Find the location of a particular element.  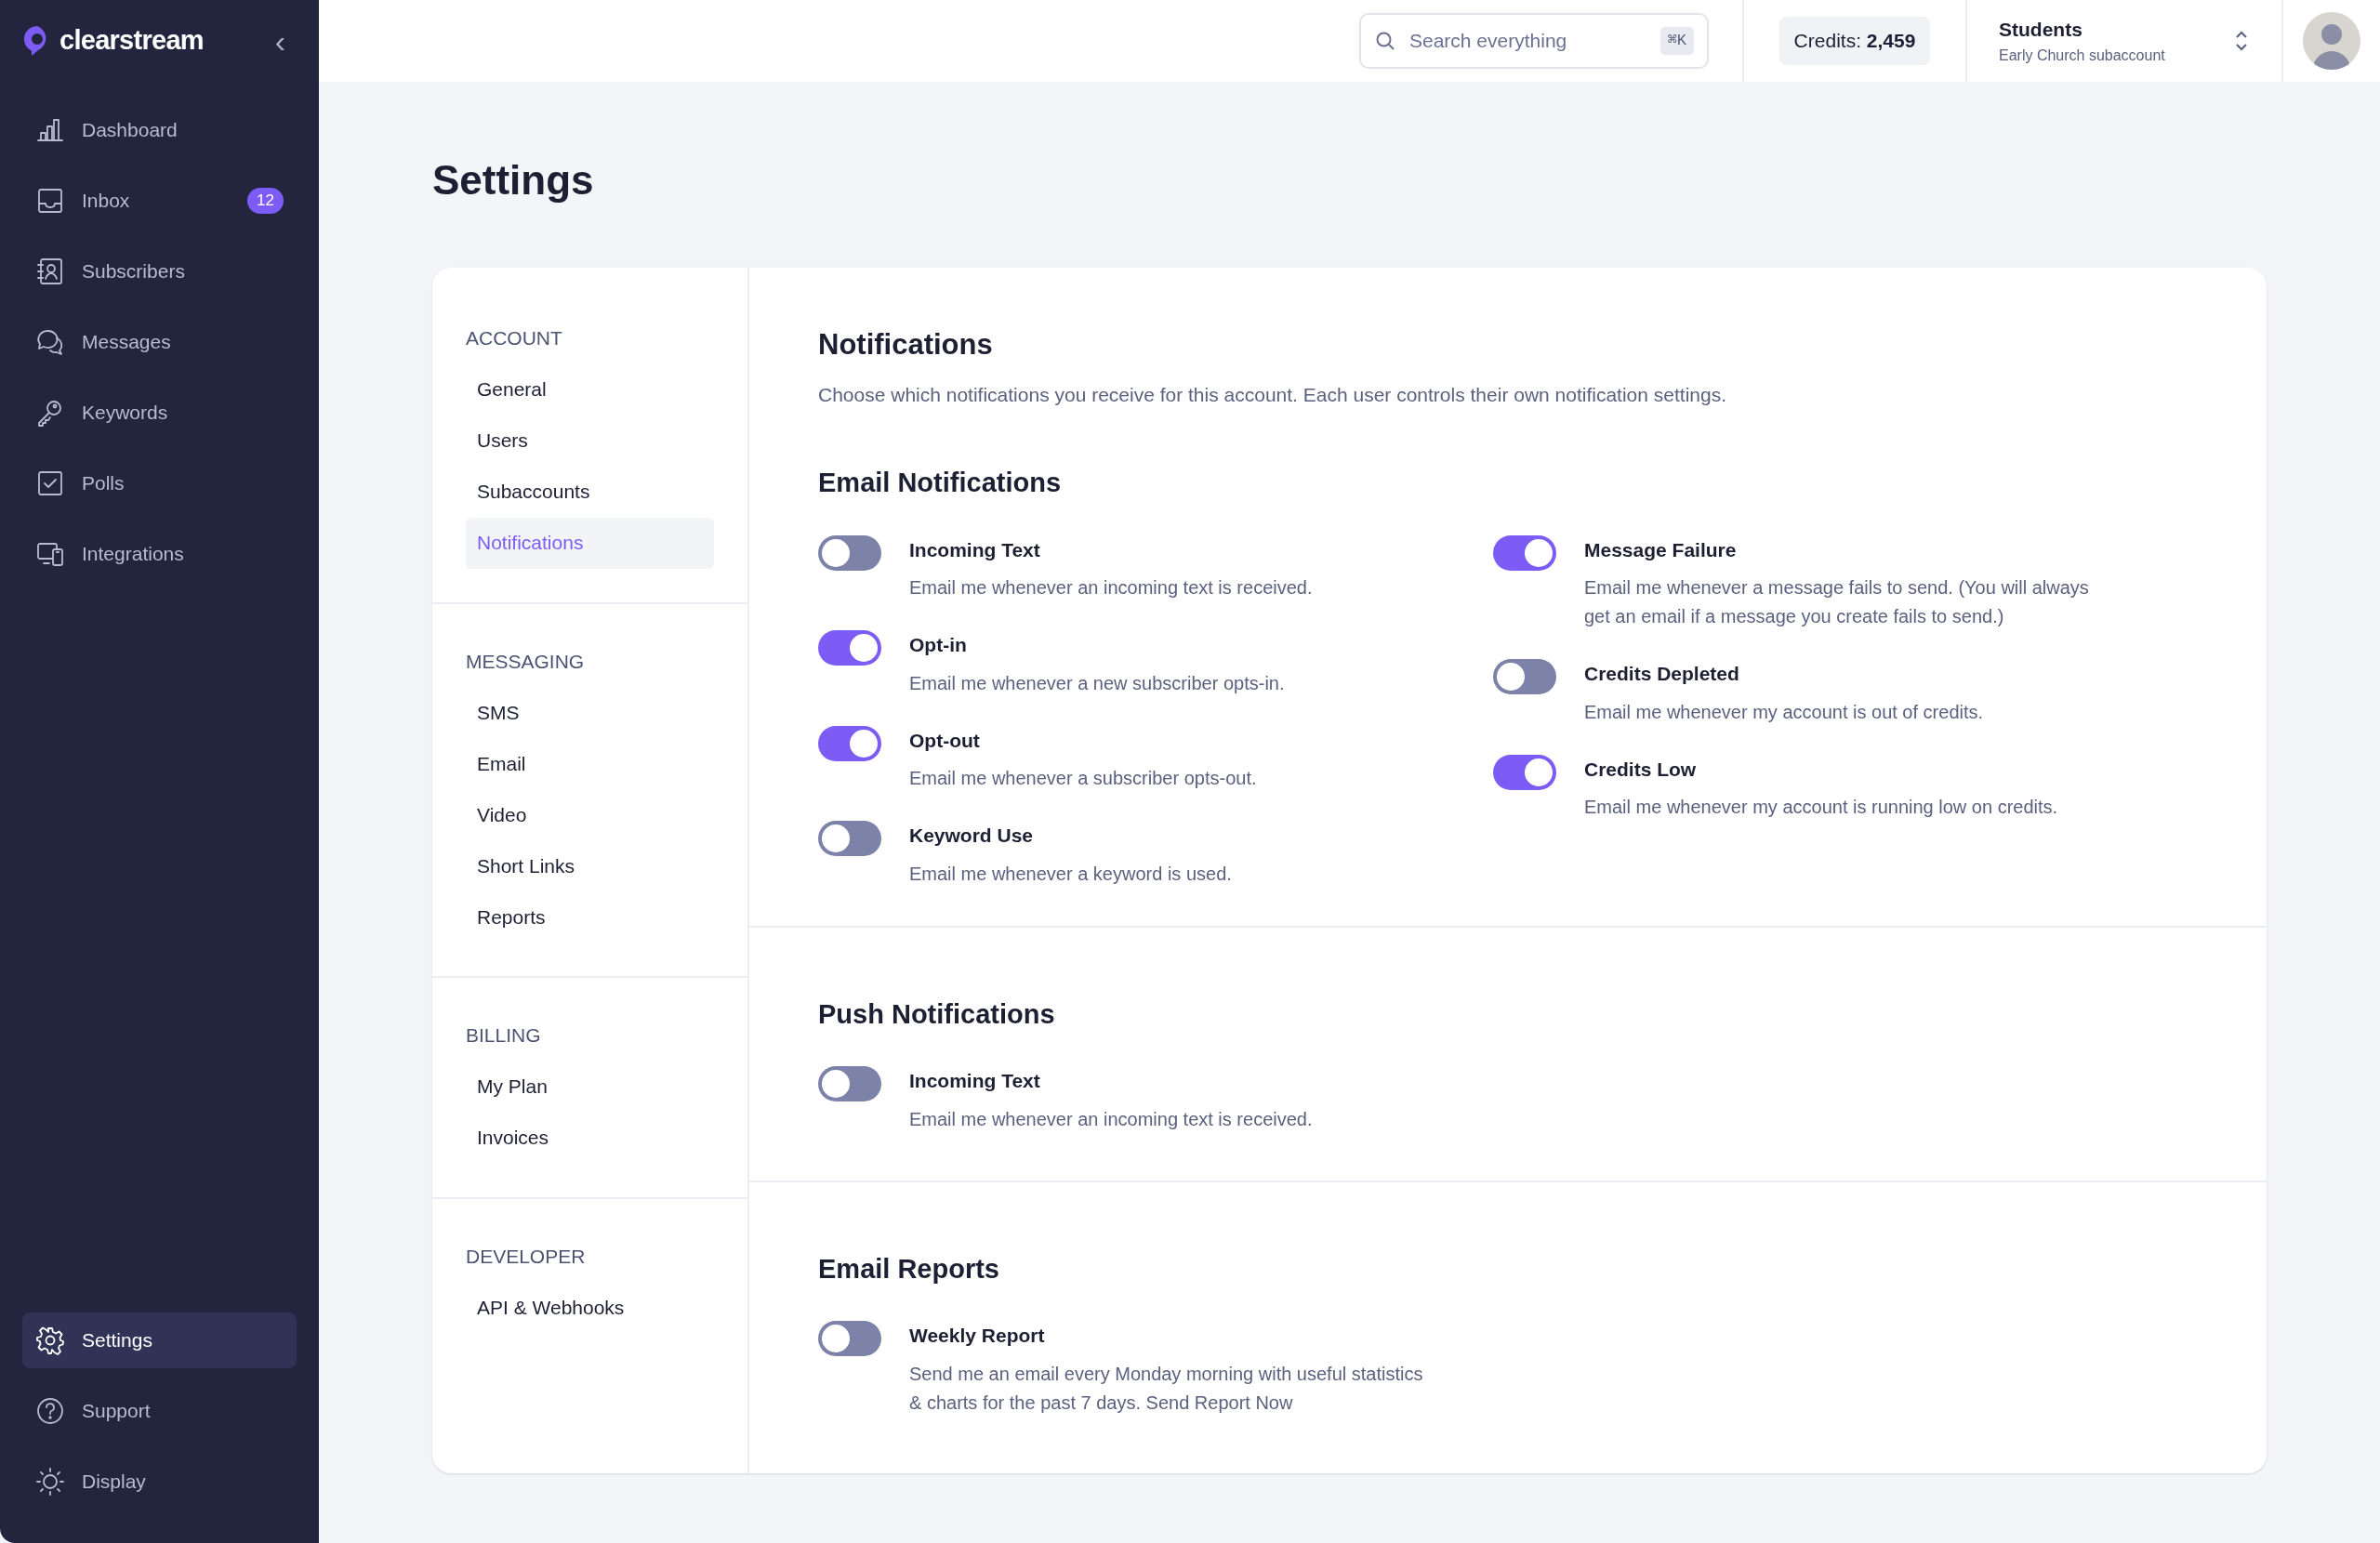

section-heading: Push Notifications is located at coordinates (937, 1014).